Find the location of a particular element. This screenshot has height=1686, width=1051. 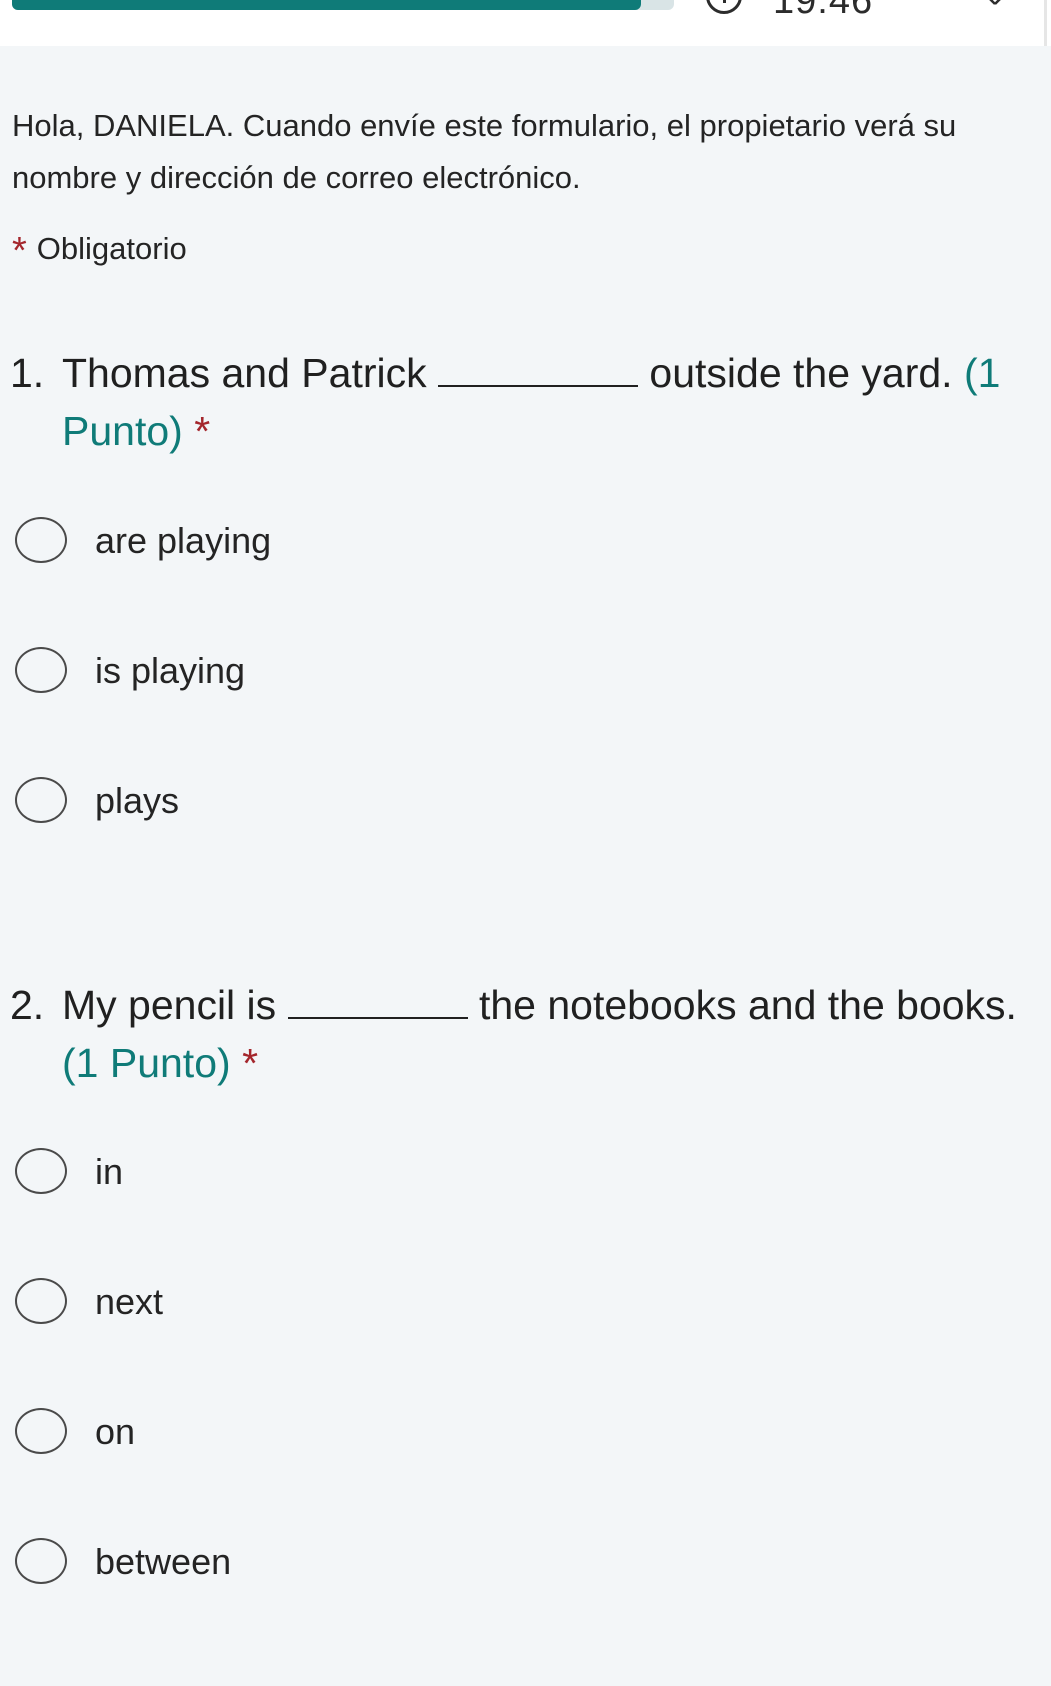

question-text-after: the notebooks and the books. is located at coordinates (747, 1005).